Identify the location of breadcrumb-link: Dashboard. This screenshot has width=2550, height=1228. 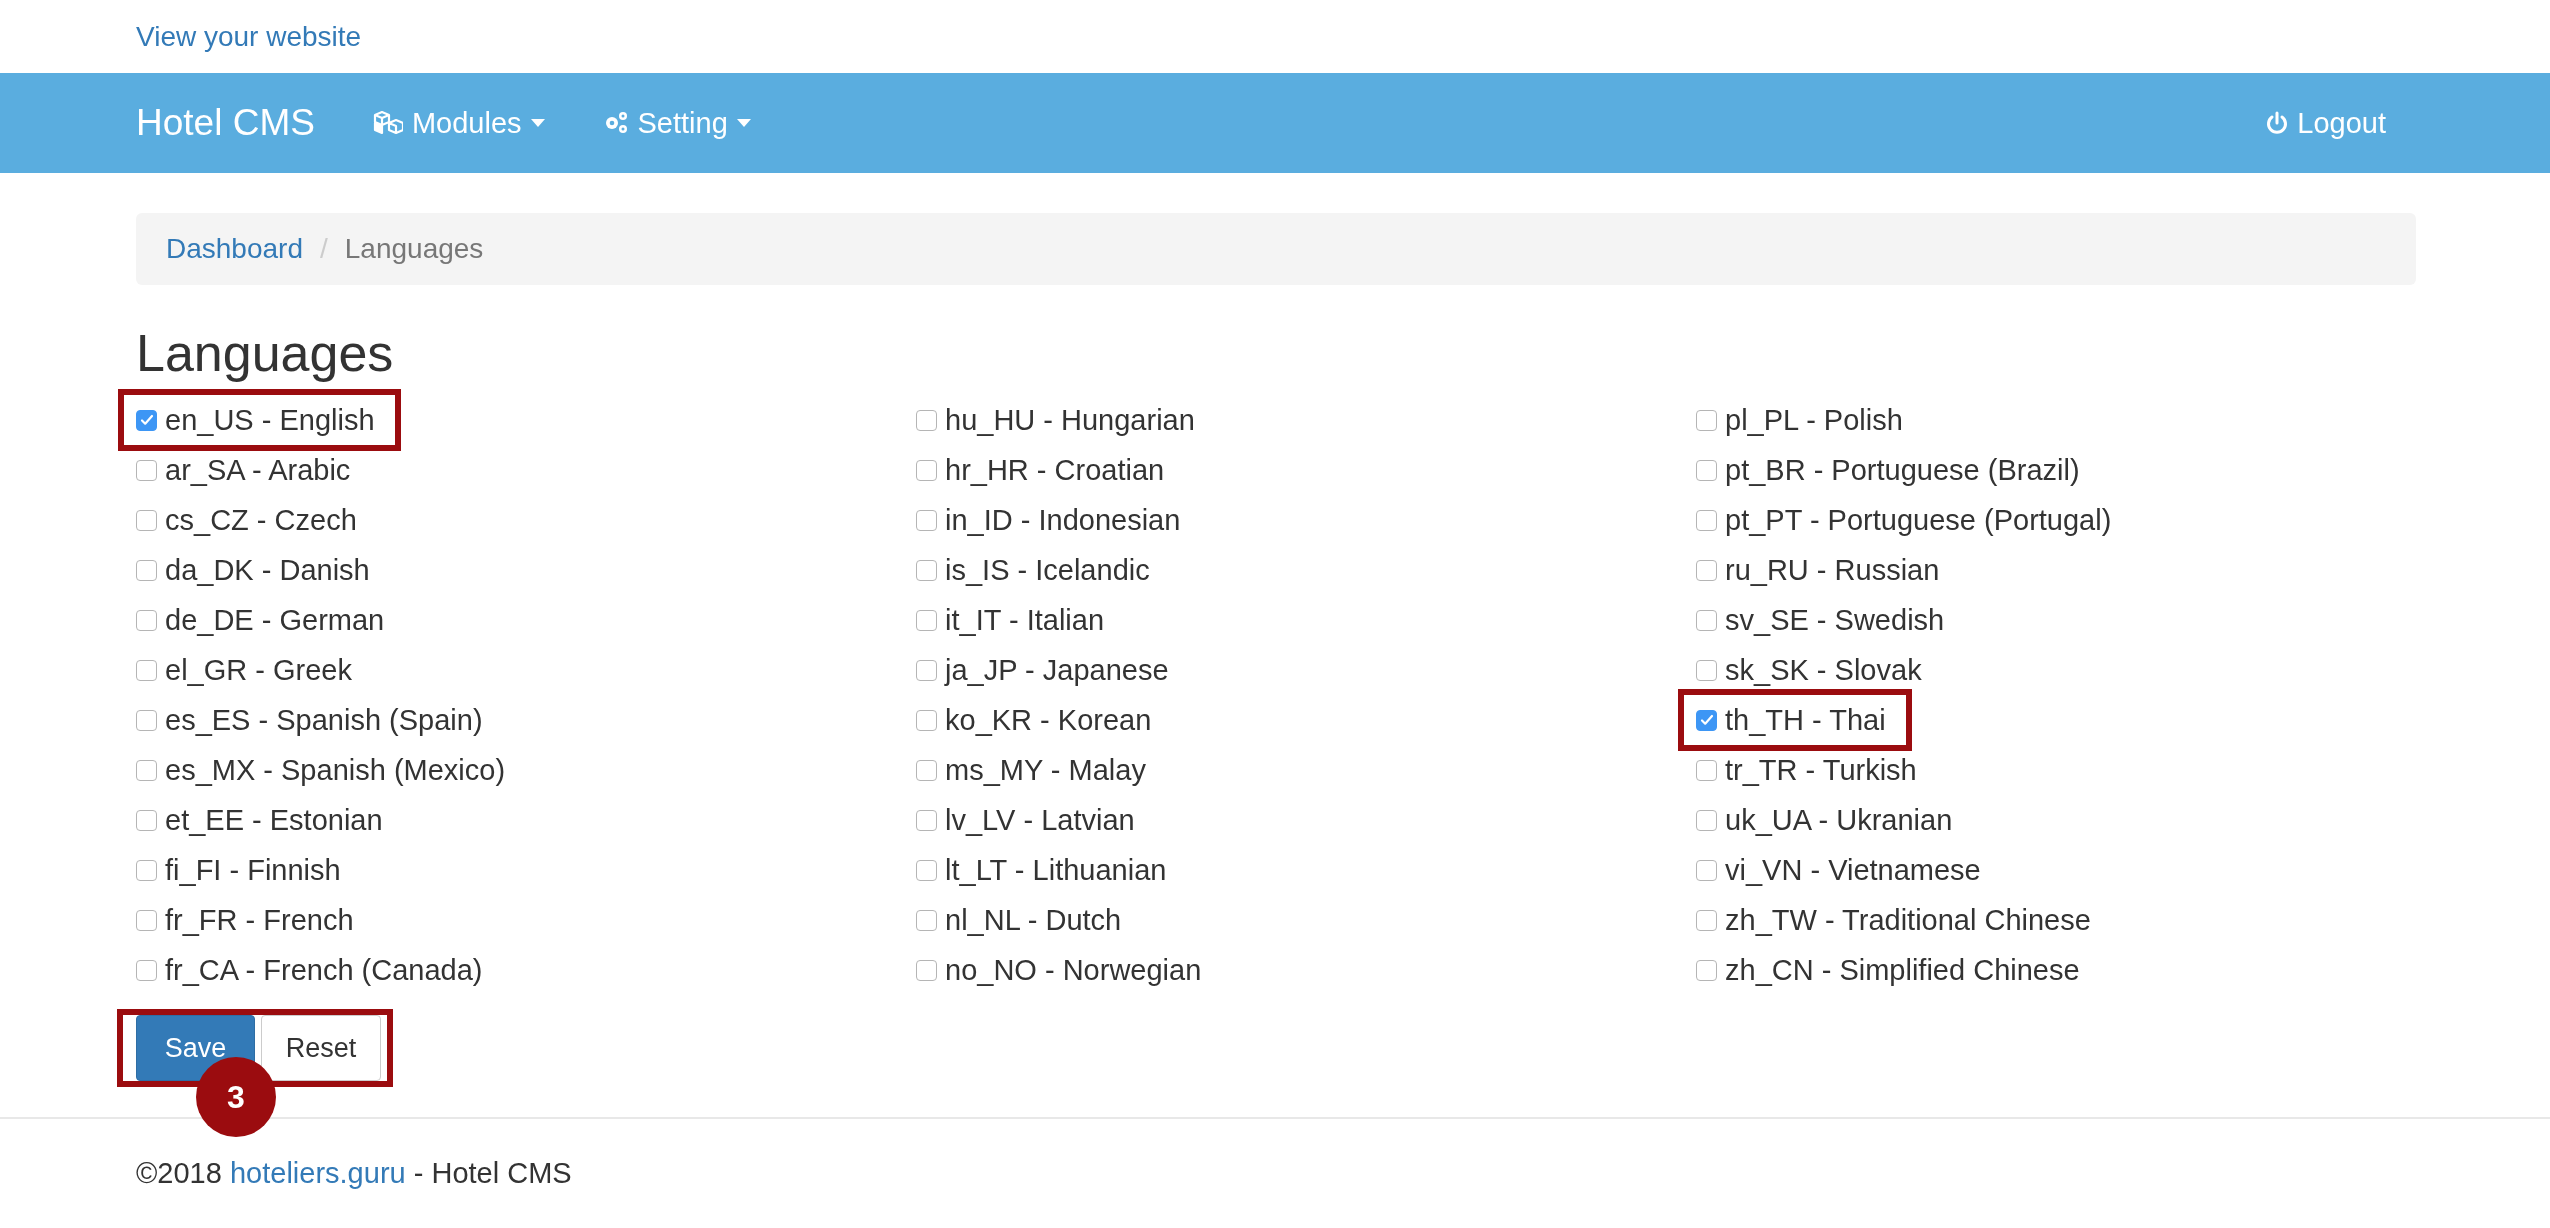
(234, 249).